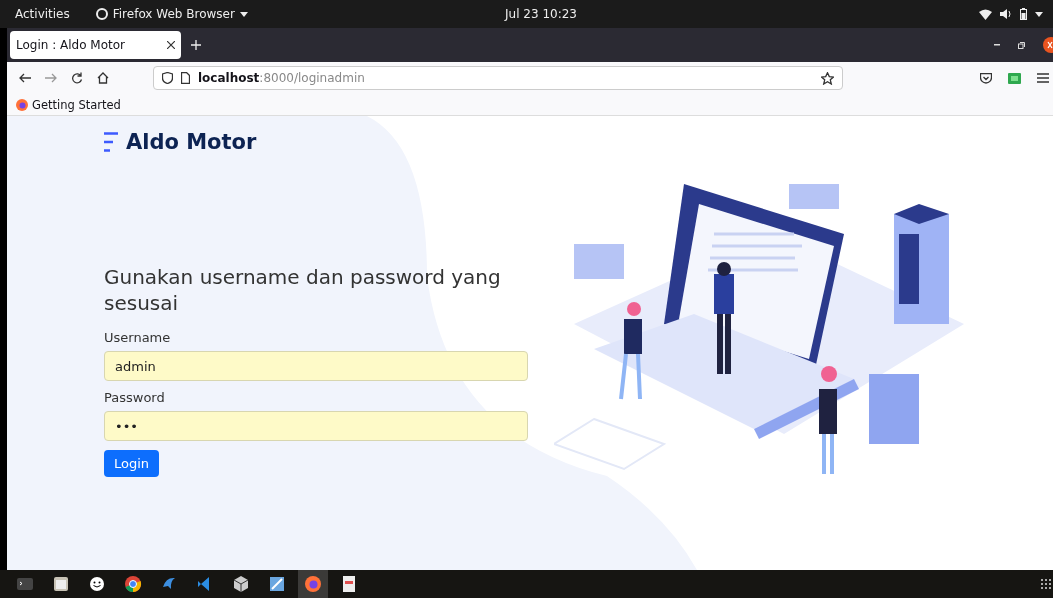 Image resolution: width=1053 pixels, height=598 pixels. Describe the element at coordinates (61, 584) in the screenshot. I see `files-icon` at that location.